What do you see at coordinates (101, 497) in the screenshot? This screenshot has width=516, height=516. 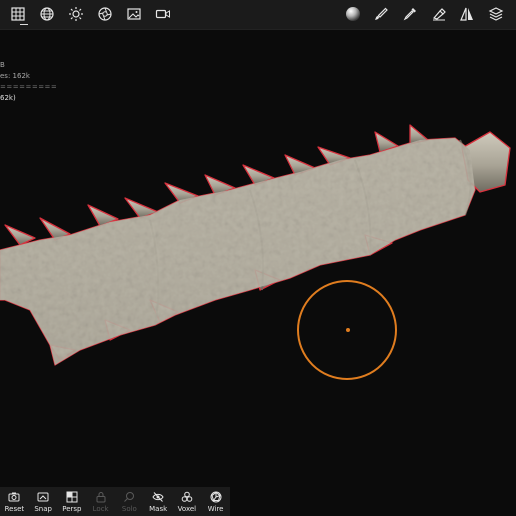 I see `lock-icon` at bounding box center [101, 497].